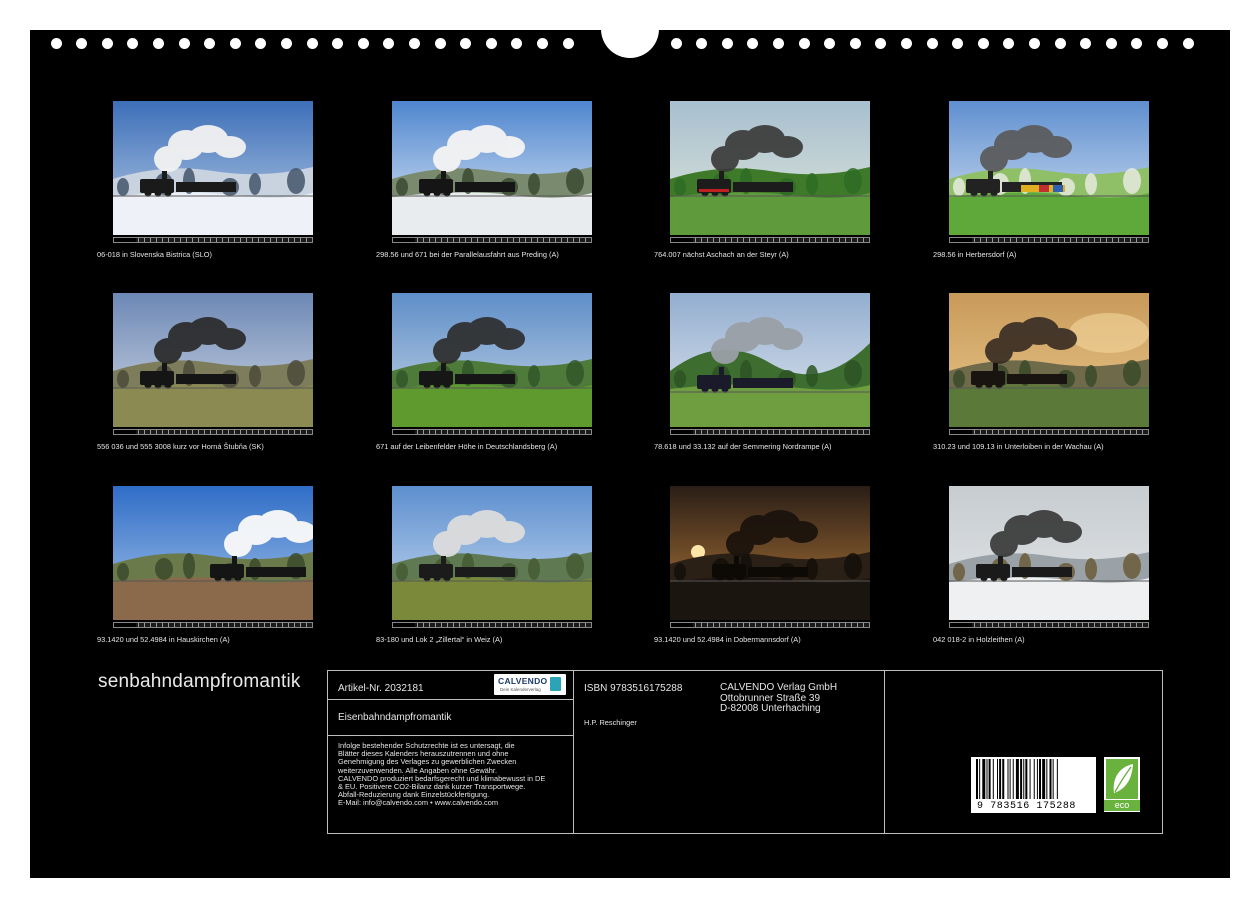 This screenshot has height=908, width=1260. Describe the element at coordinates (979, 639) in the screenshot. I see `month-caption: 042 018-2 in Holzleithen (A)` at that location.